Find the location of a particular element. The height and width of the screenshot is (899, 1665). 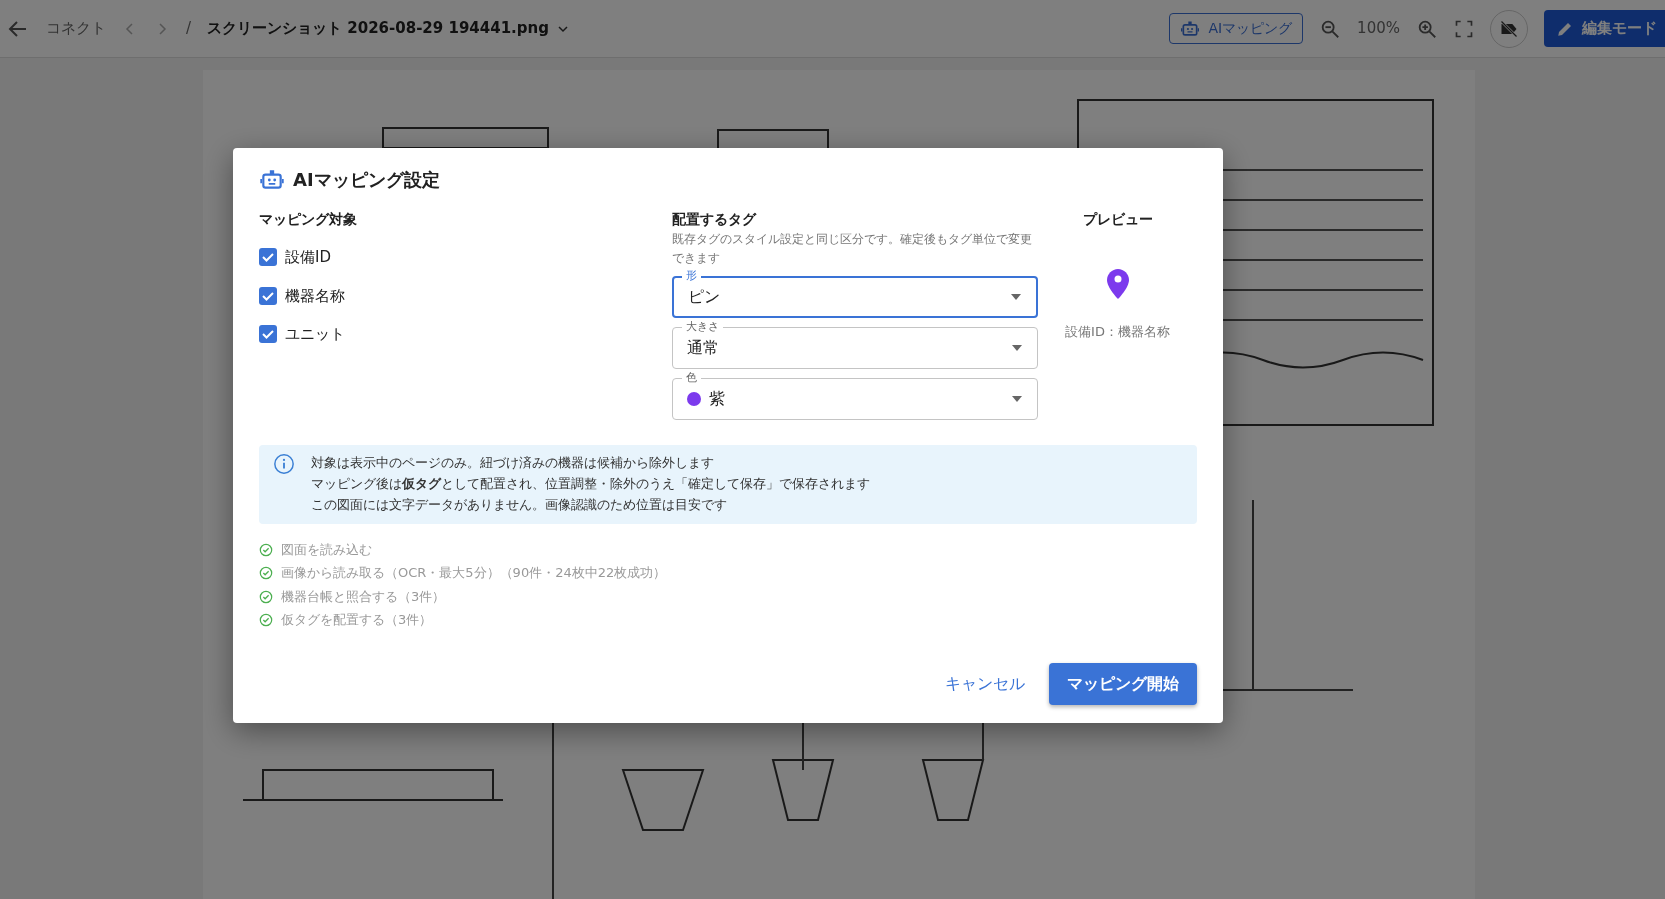

field-value: ピン is located at coordinates (704, 297).